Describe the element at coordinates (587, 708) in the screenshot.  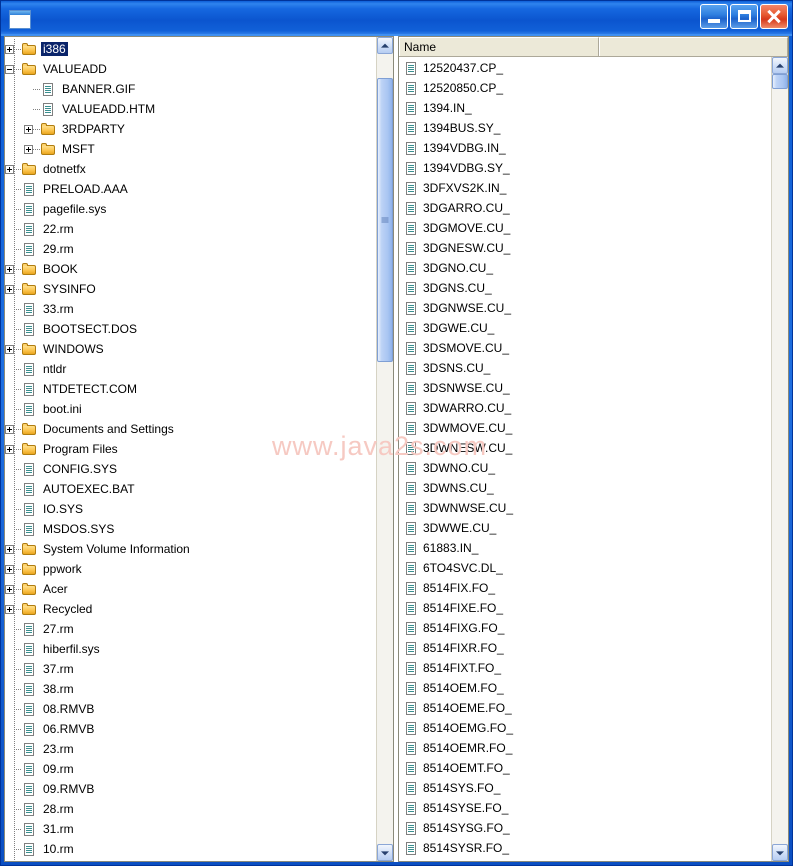
I see `file-list-row: 8514OEME.FO_` at that location.